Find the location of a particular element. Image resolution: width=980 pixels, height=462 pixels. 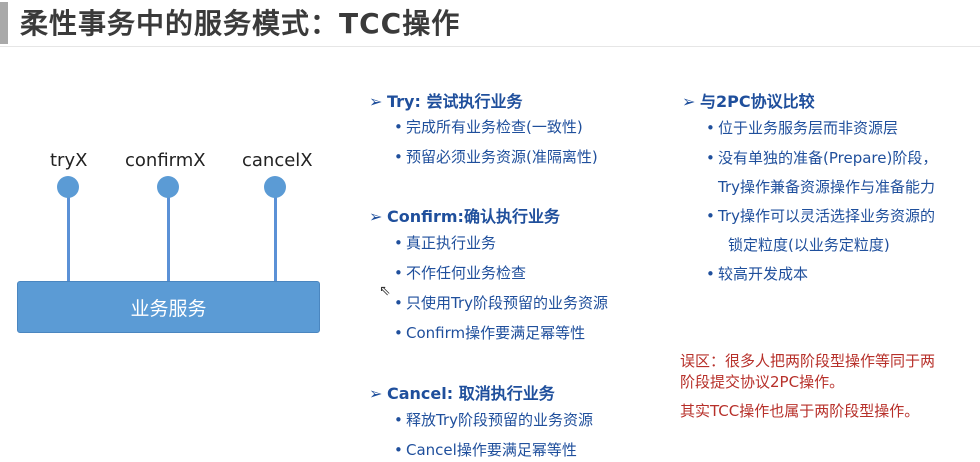

page-title: 柔性事务中的服务模式：TCC操作 is located at coordinates (240, 23).